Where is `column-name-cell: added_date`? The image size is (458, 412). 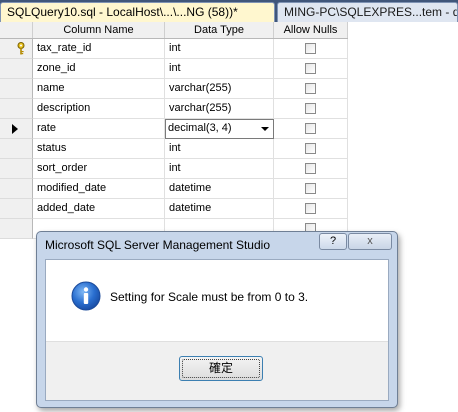 column-name-cell: added_date is located at coordinates (99, 209).